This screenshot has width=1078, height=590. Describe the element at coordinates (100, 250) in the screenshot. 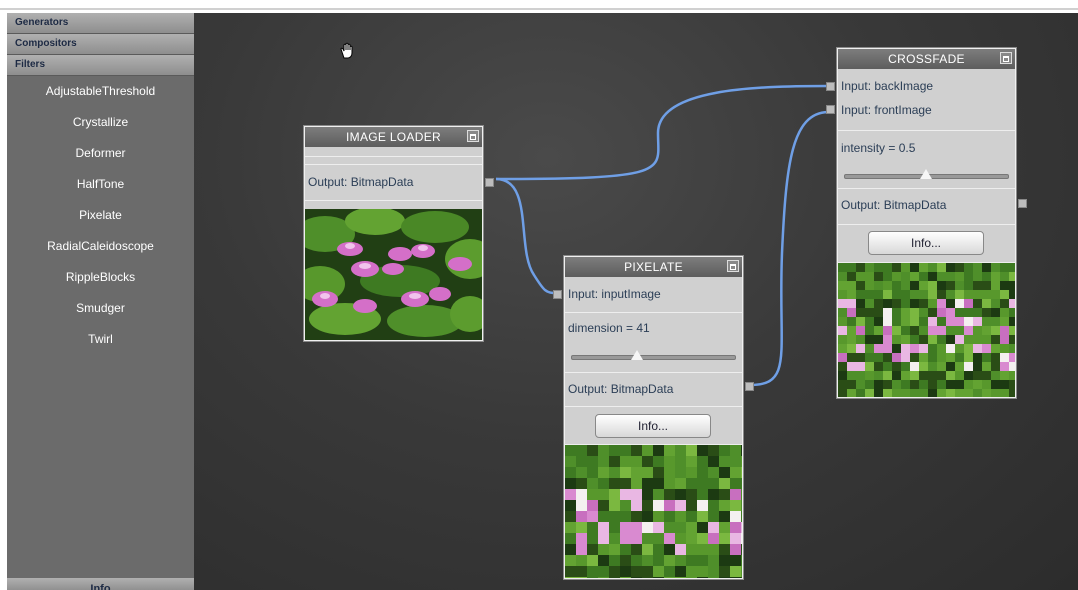

I see `filter-item-radialcaleidoscope: RadialCaleidoscope` at that location.